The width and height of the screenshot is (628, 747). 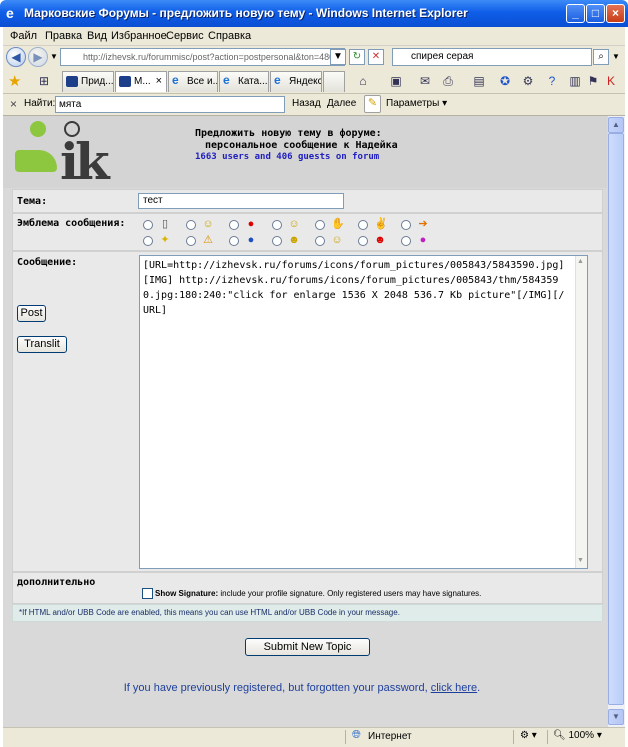 What do you see at coordinates (63, 36) in the screenshot?
I see `menu-edit: Правка` at bounding box center [63, 36].